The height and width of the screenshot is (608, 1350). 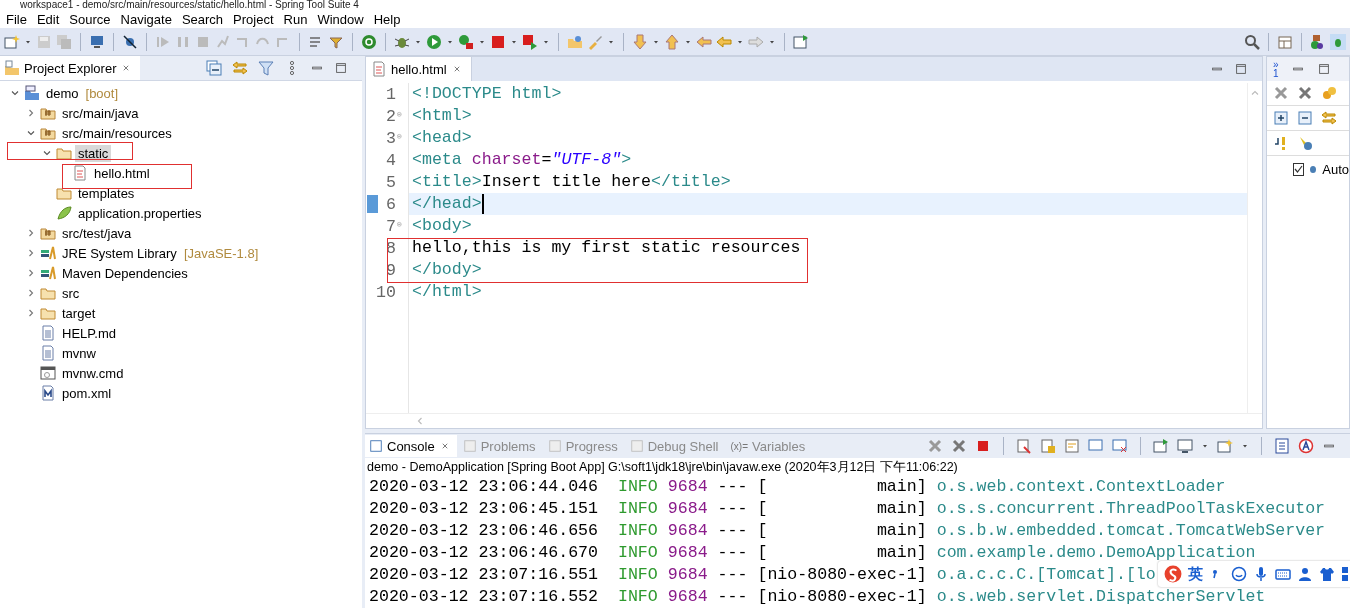 I want to click on terminate-process-icon, so click(x=983, y=446).